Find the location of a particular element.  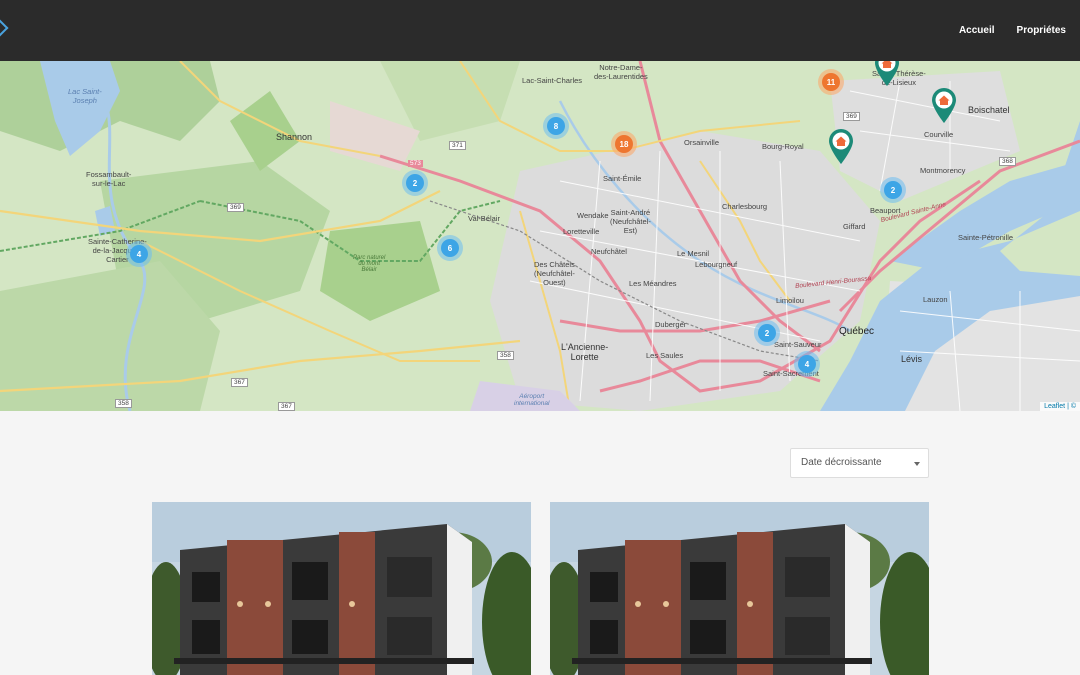

map-label-levis: Lévis is located at coordinates (912, 359).